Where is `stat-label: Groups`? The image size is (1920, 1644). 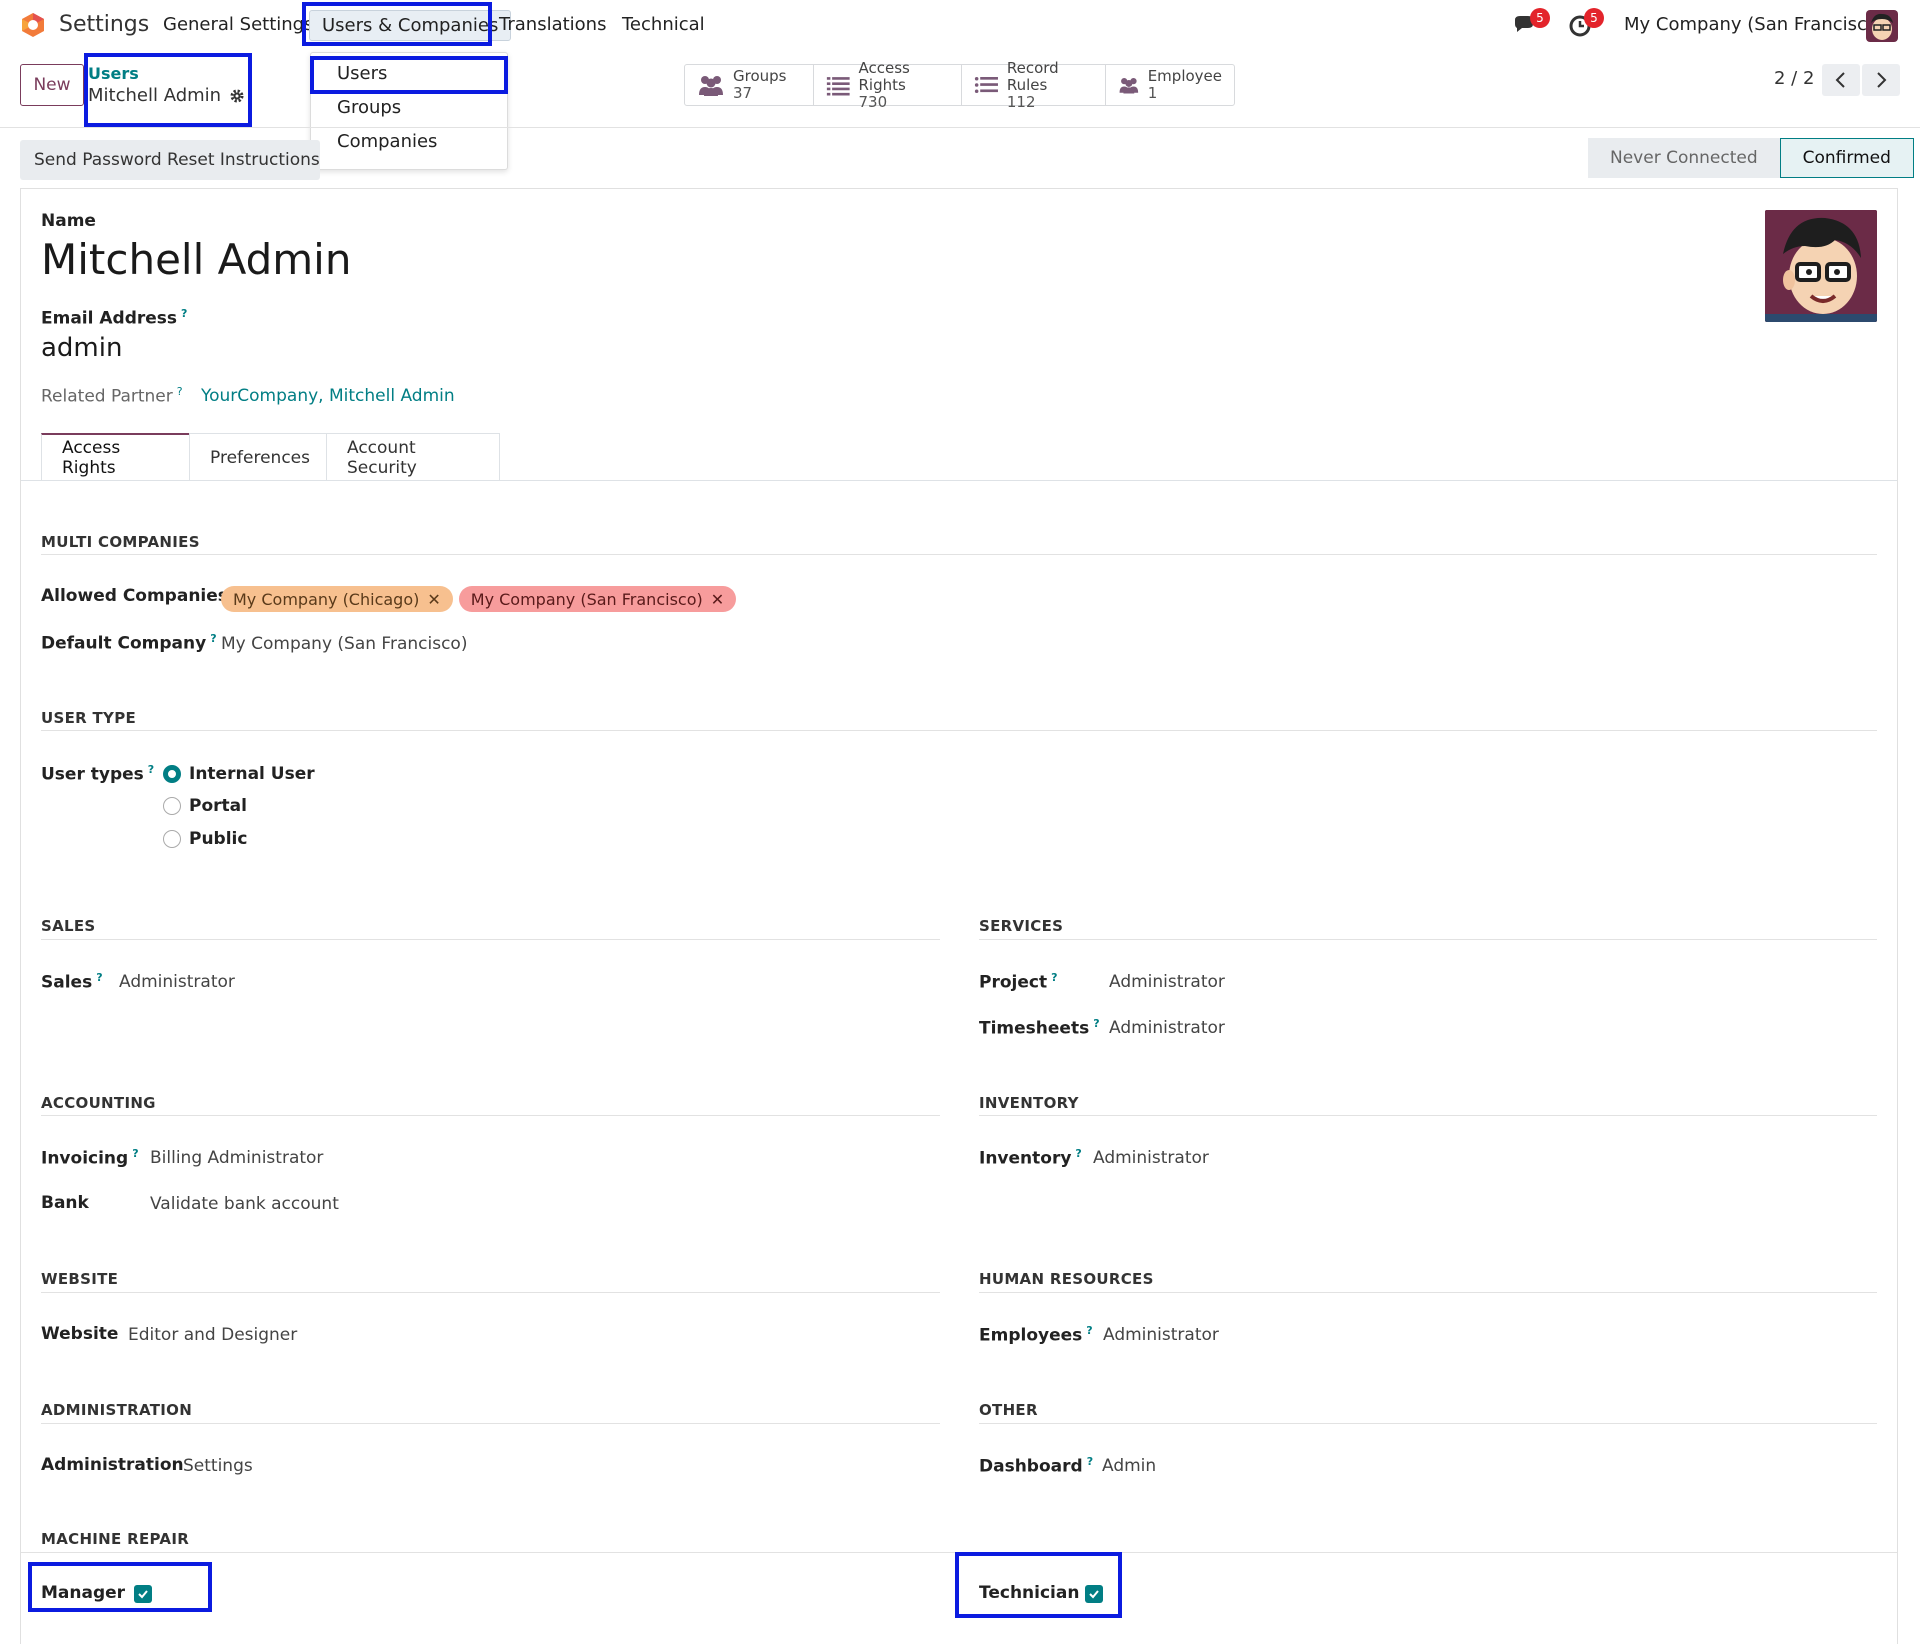 stat-label: Groups is located at coordinates (760, 76).